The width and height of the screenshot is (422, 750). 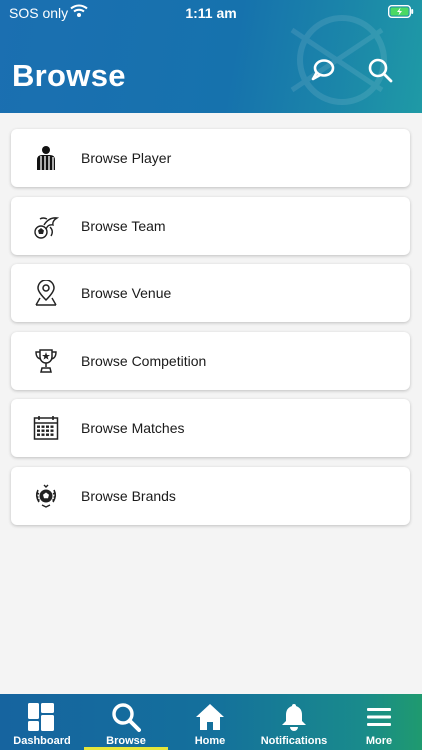 What do you see at coordinates (41, 717) in the screenshot?
I see `dashboard-grid-icon` at bounding box center [41, 717].